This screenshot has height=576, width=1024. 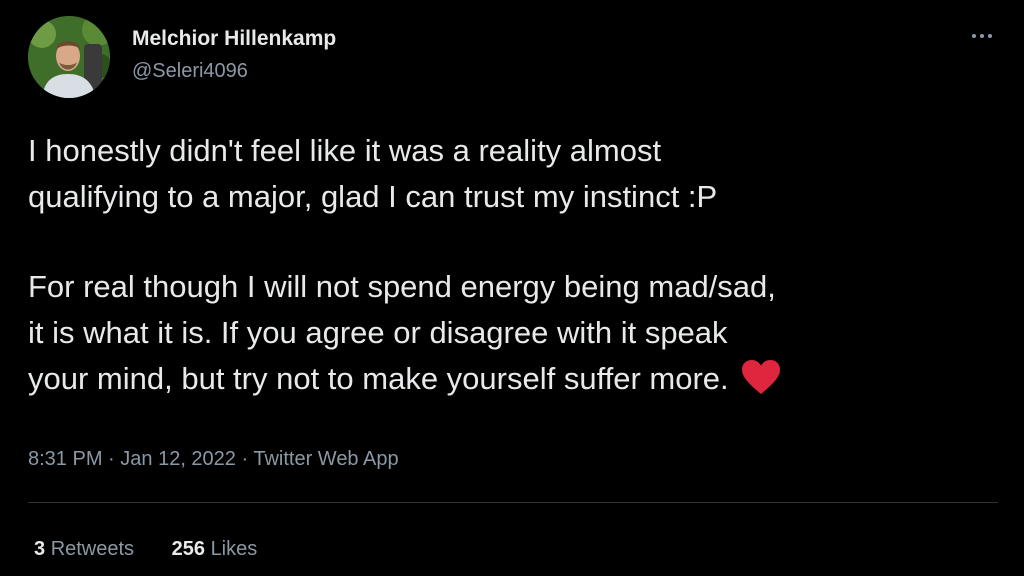 I want to click on retweets-label: Retweets, so click(x=92, y=549).